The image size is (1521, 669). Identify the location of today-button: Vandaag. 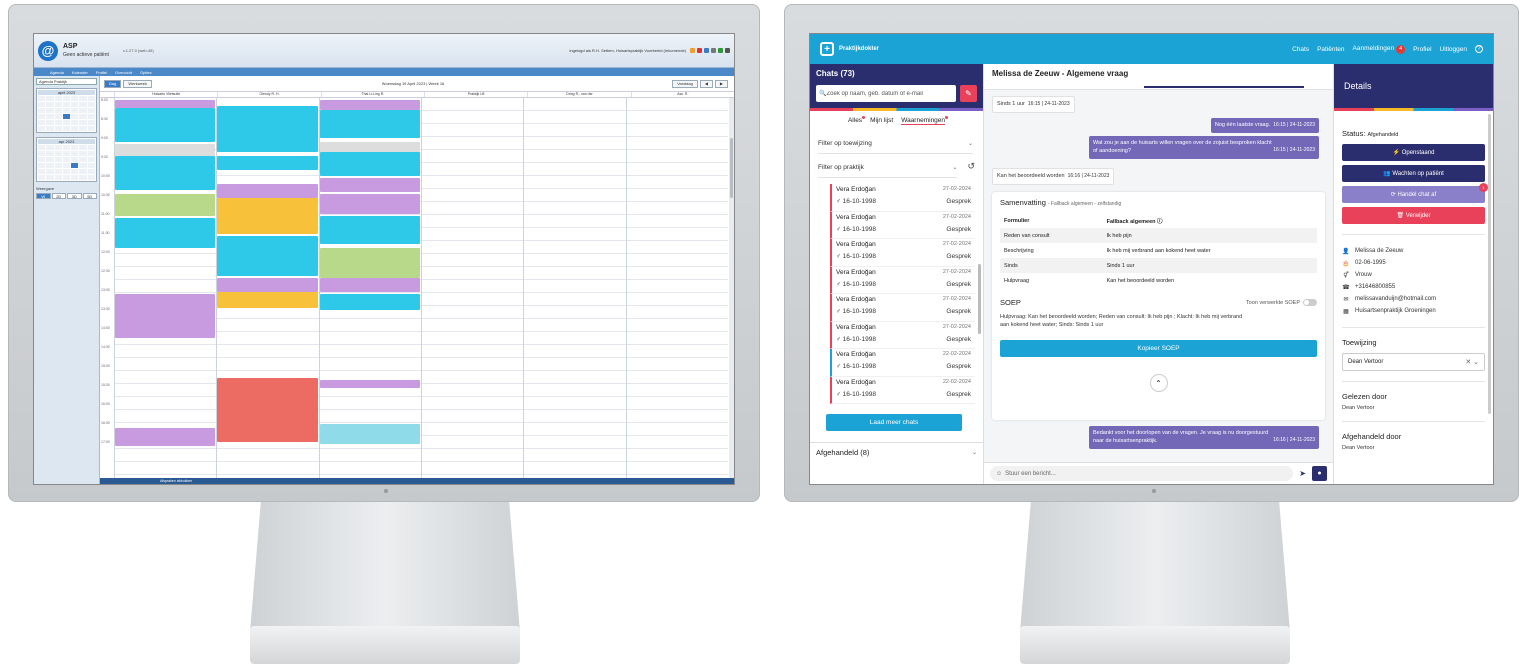
(685, 83).